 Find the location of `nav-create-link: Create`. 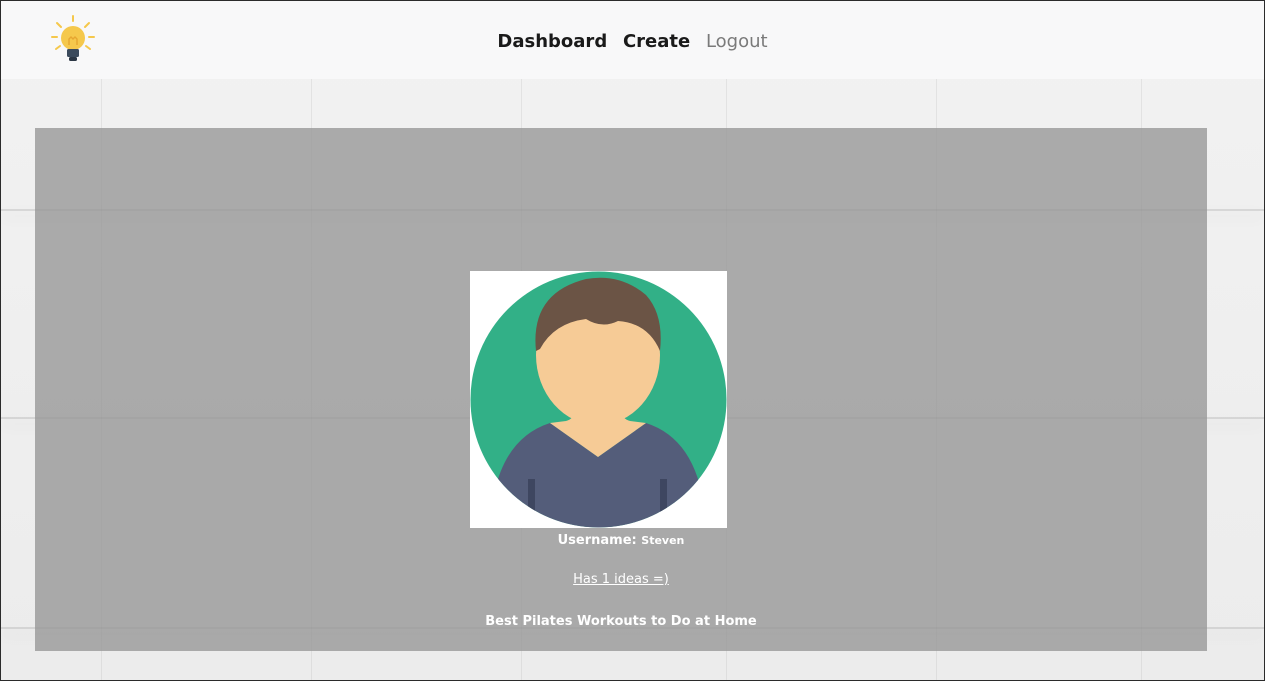

nav-create-link: Create is located at coordinates (656, 42).